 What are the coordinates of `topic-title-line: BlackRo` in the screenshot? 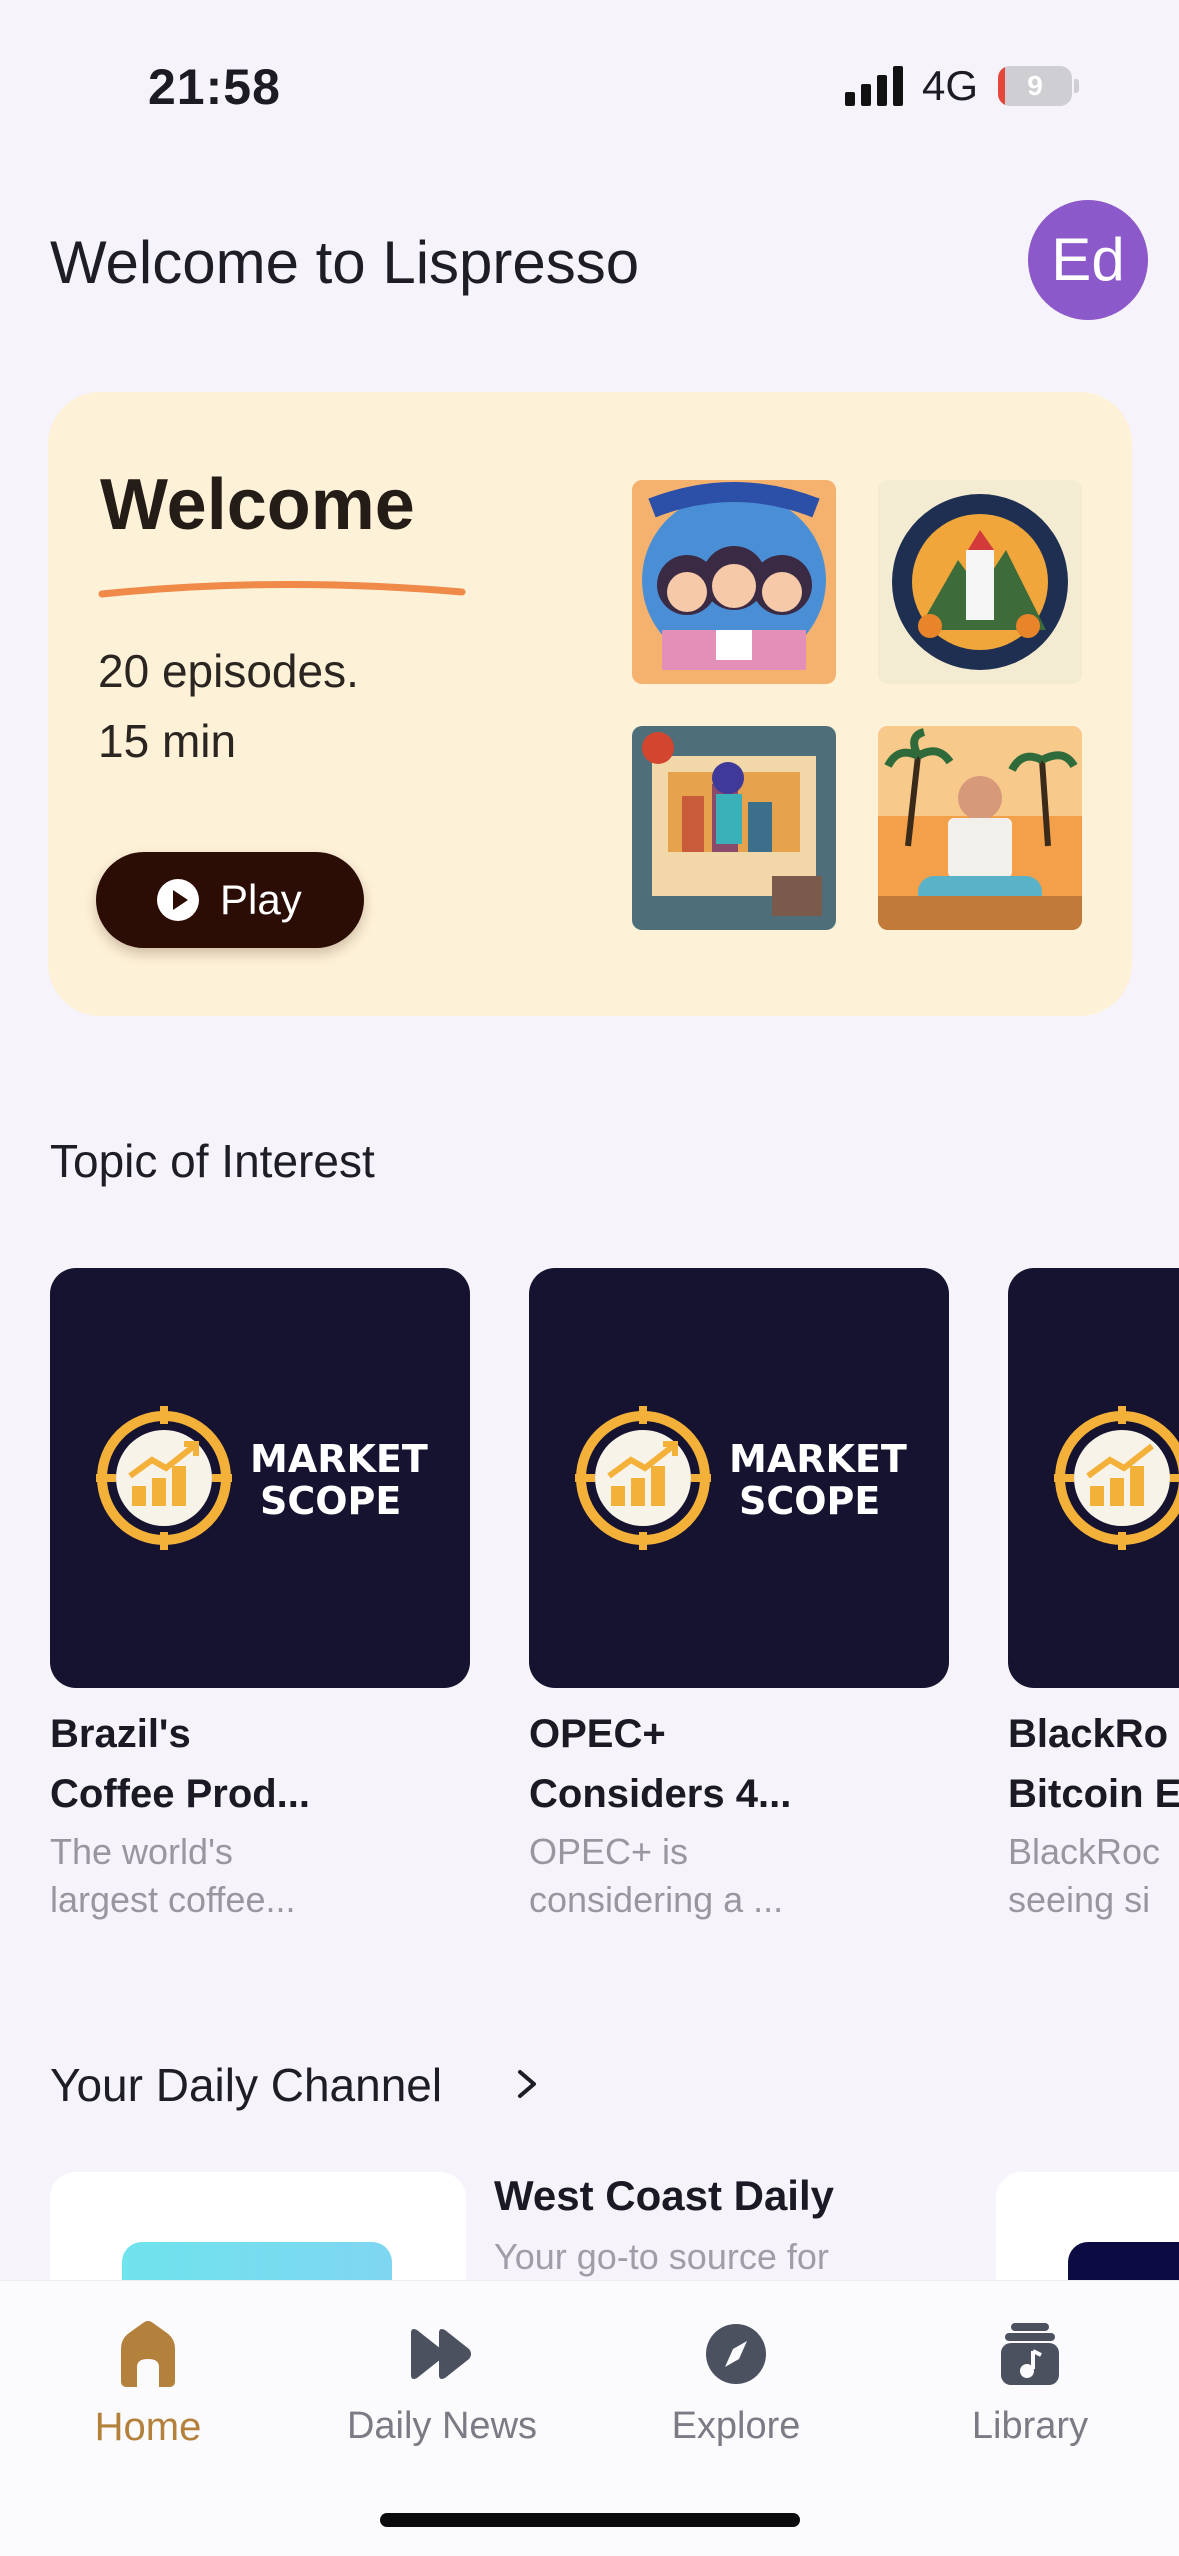 It's located at (1088, 1734).